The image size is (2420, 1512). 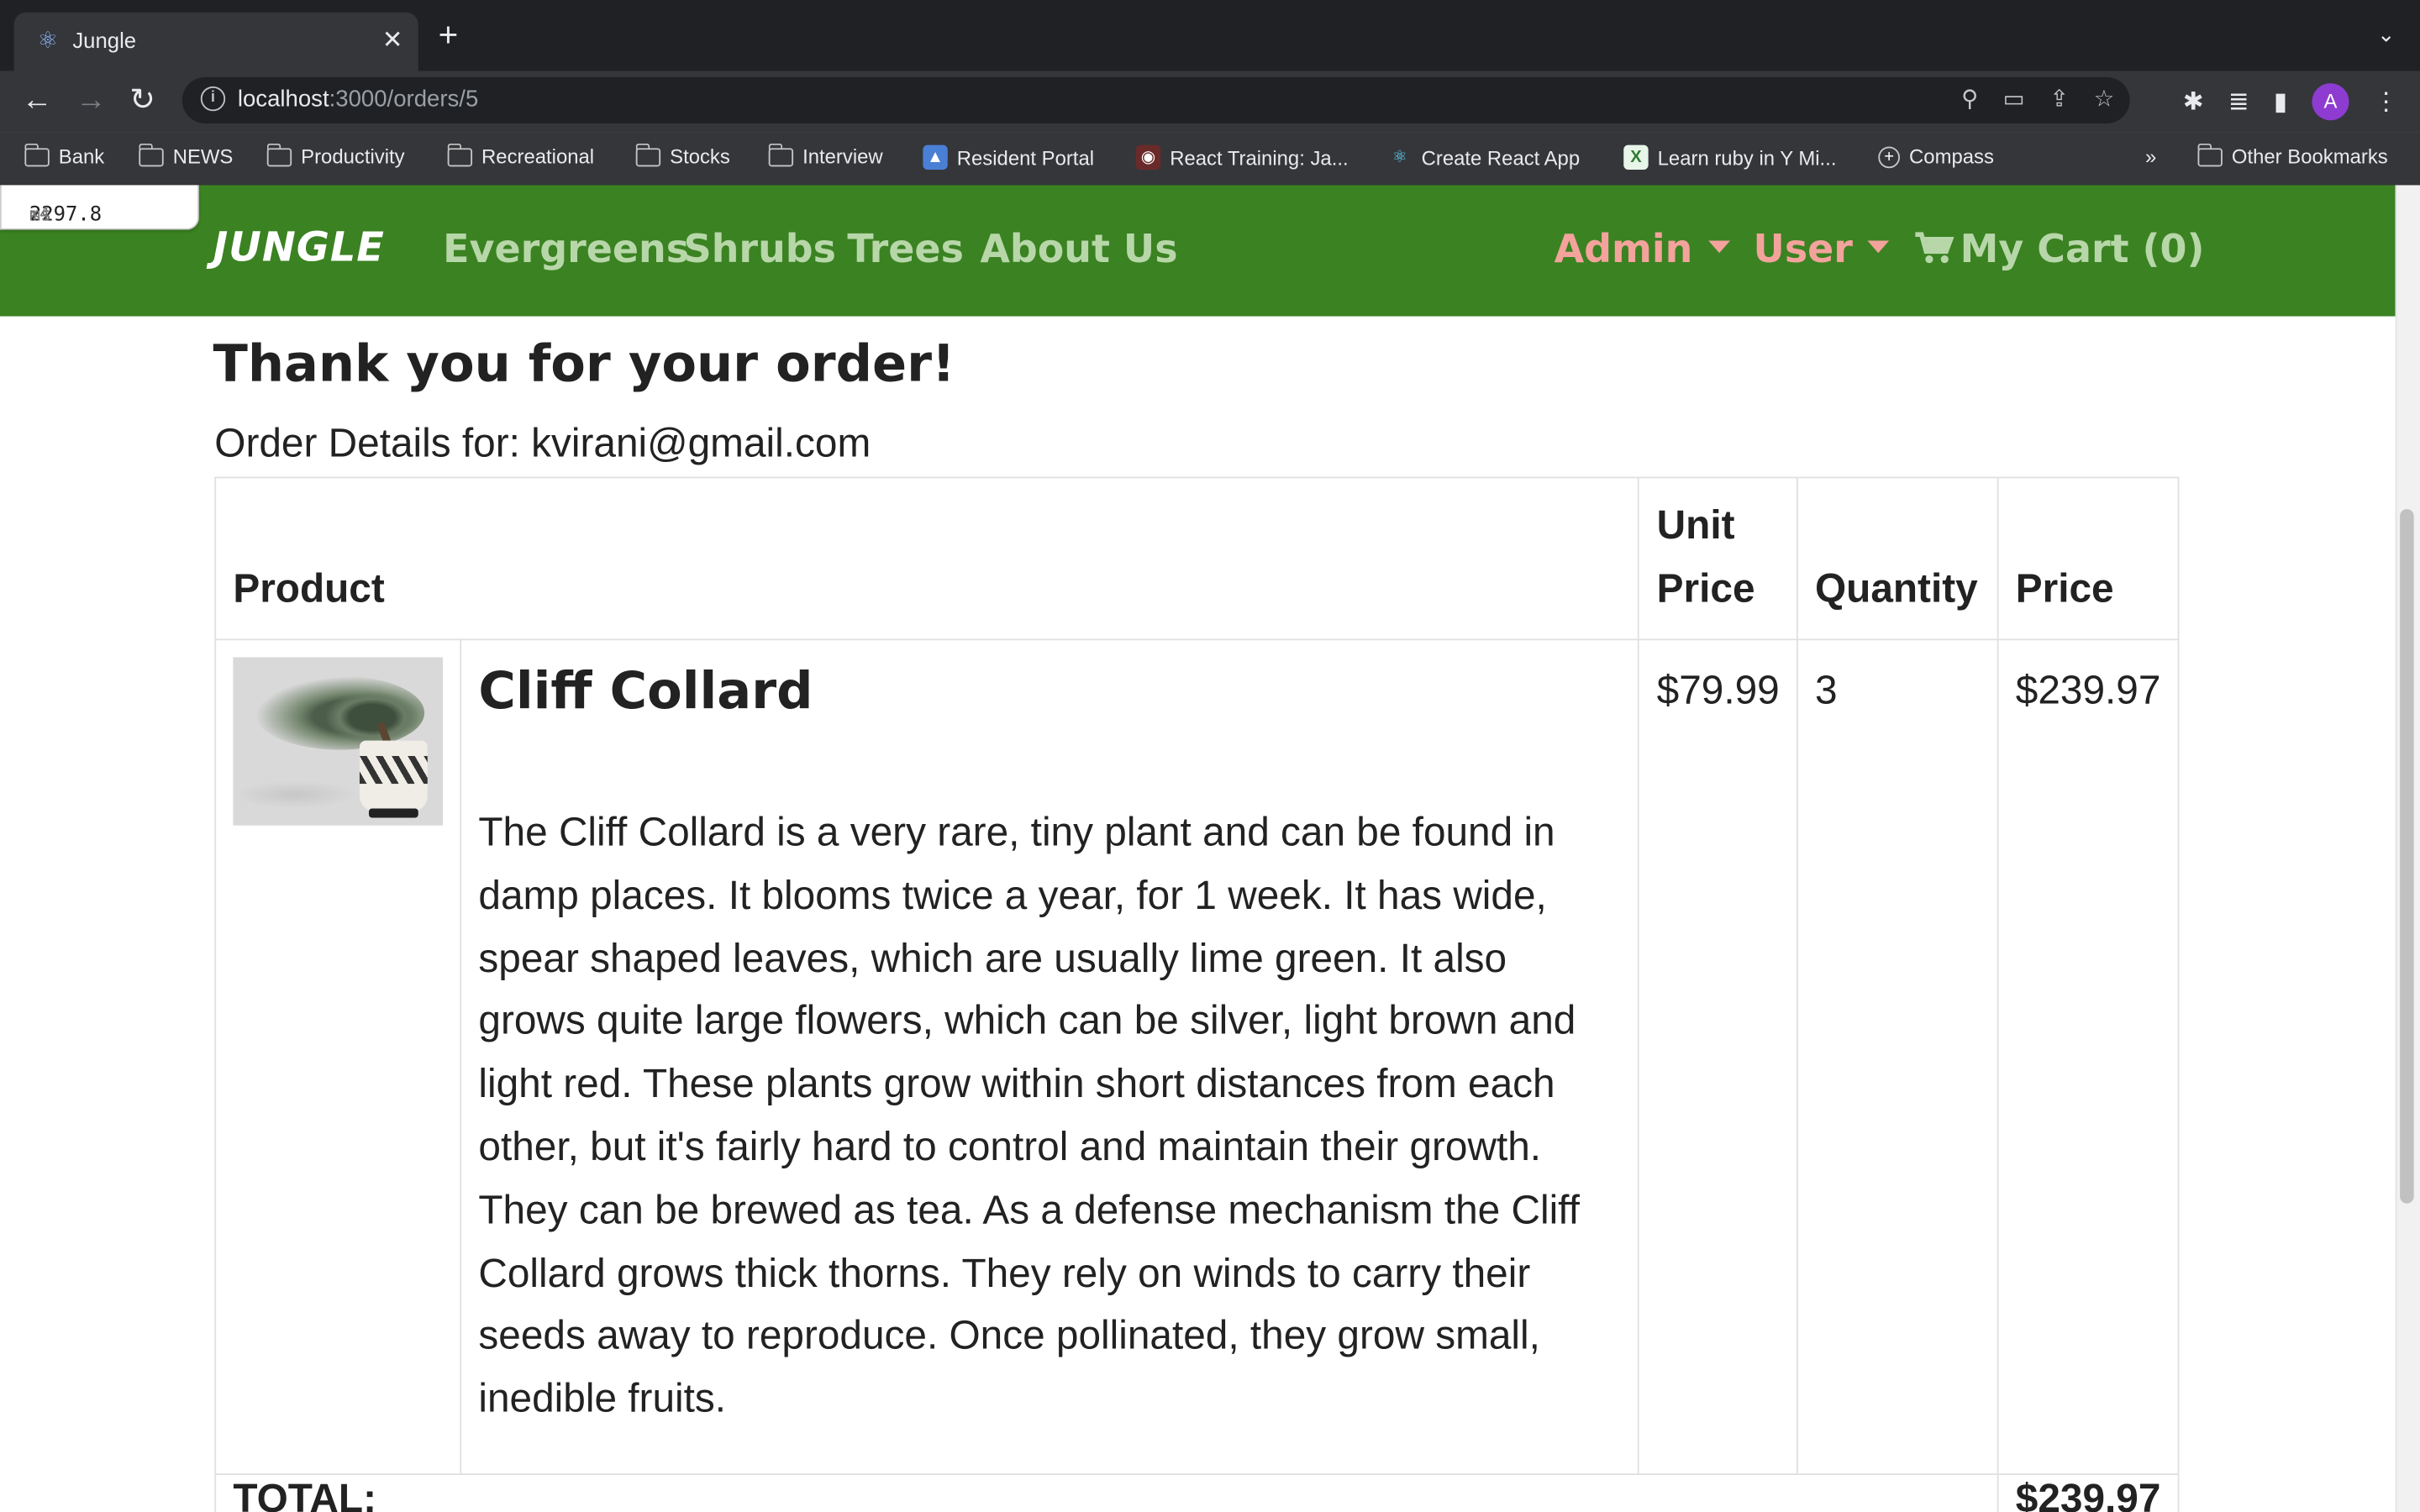 What do you see at coordinates (1718, 558) in the screenshot?
I see `header-unit-price: Unit Price` at bounding box center [1718, 558].